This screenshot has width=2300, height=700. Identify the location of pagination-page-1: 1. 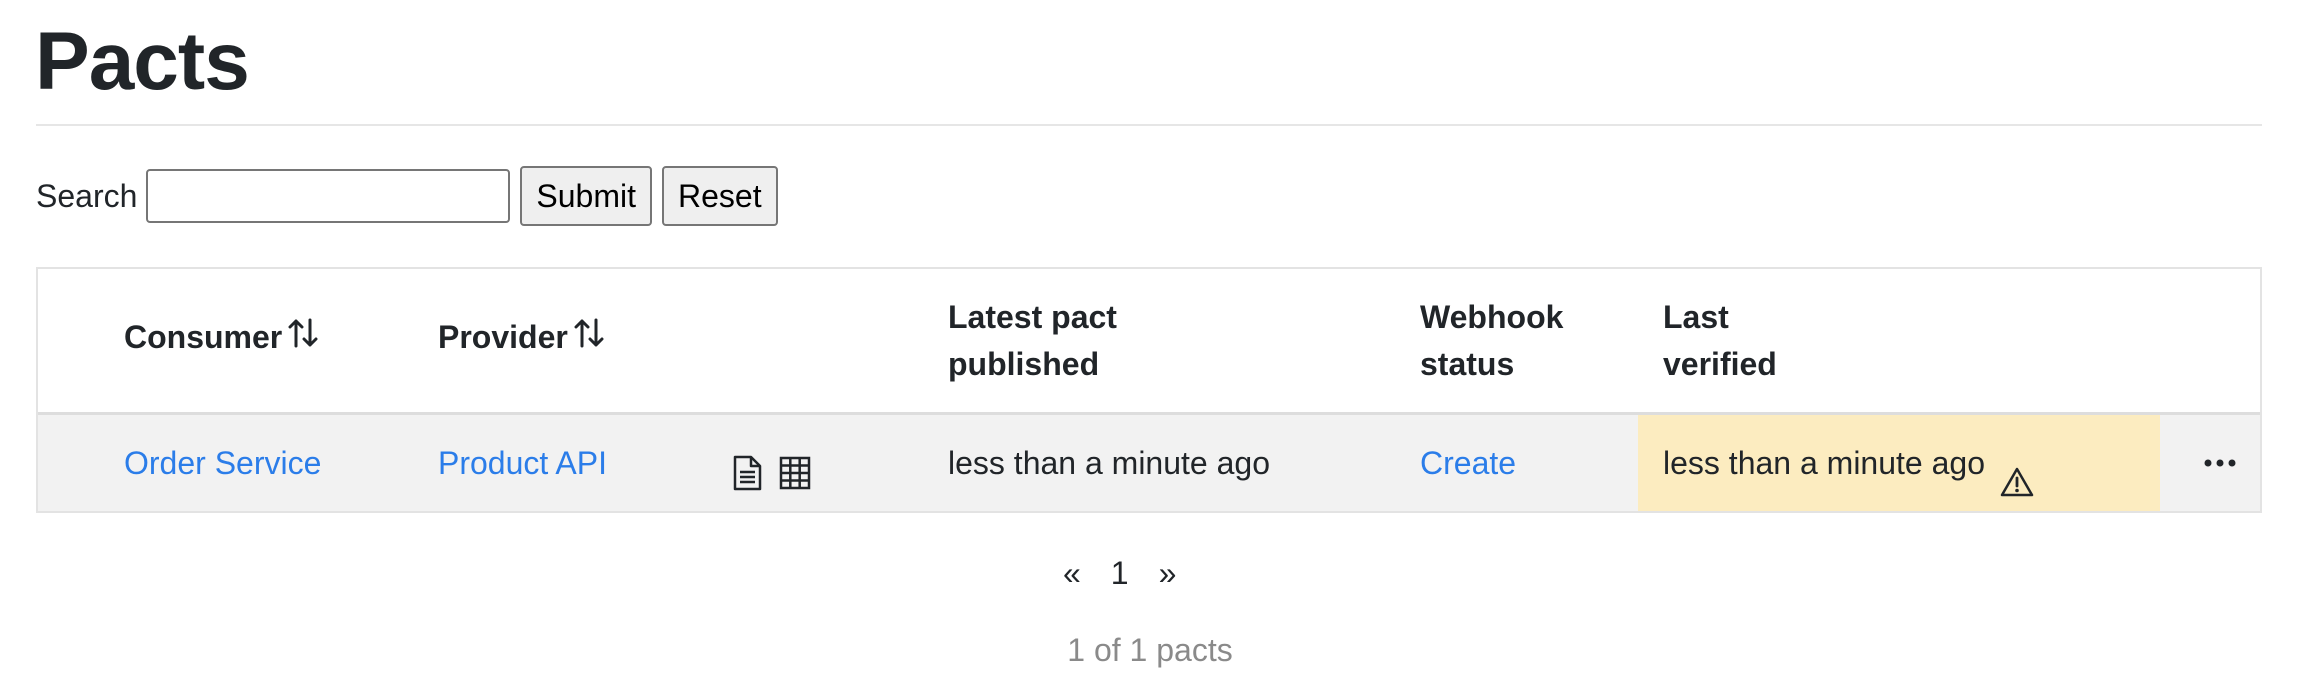
(1120, 573).